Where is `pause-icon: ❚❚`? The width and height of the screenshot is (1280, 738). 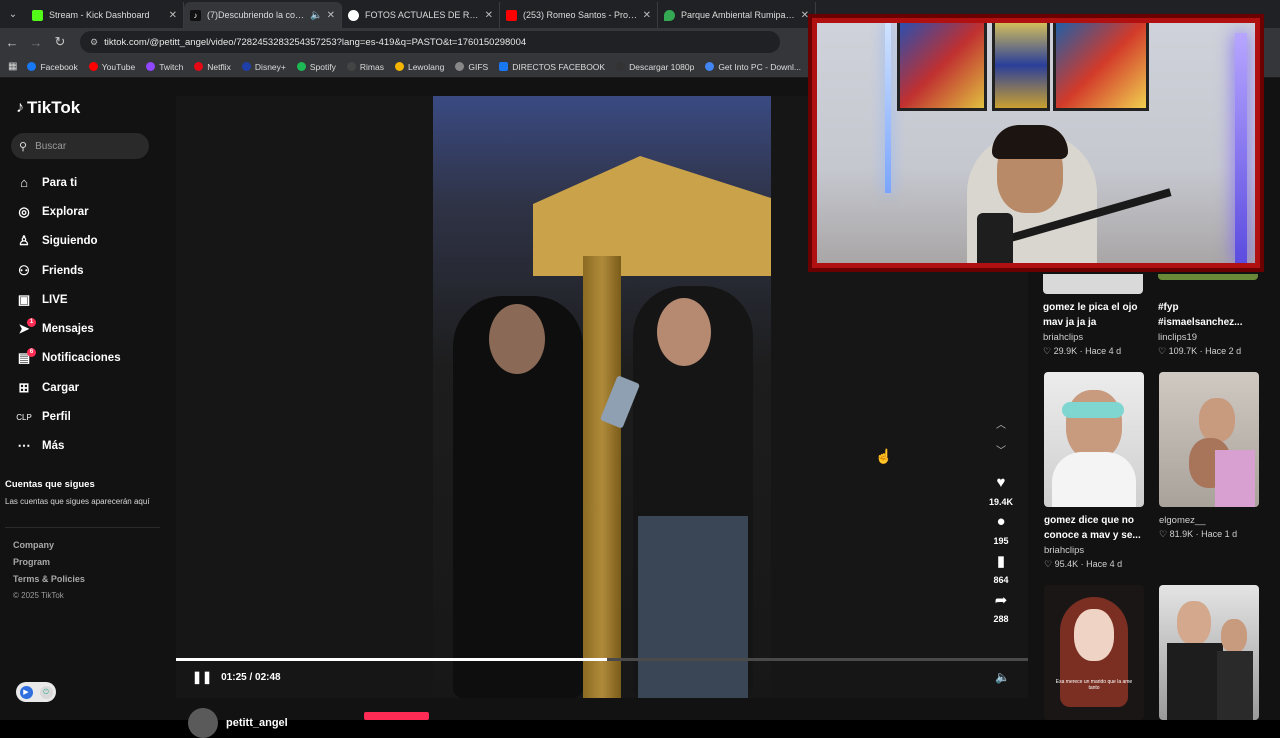 pause-icon: ❚❚ is located at coordinates (202, 677).